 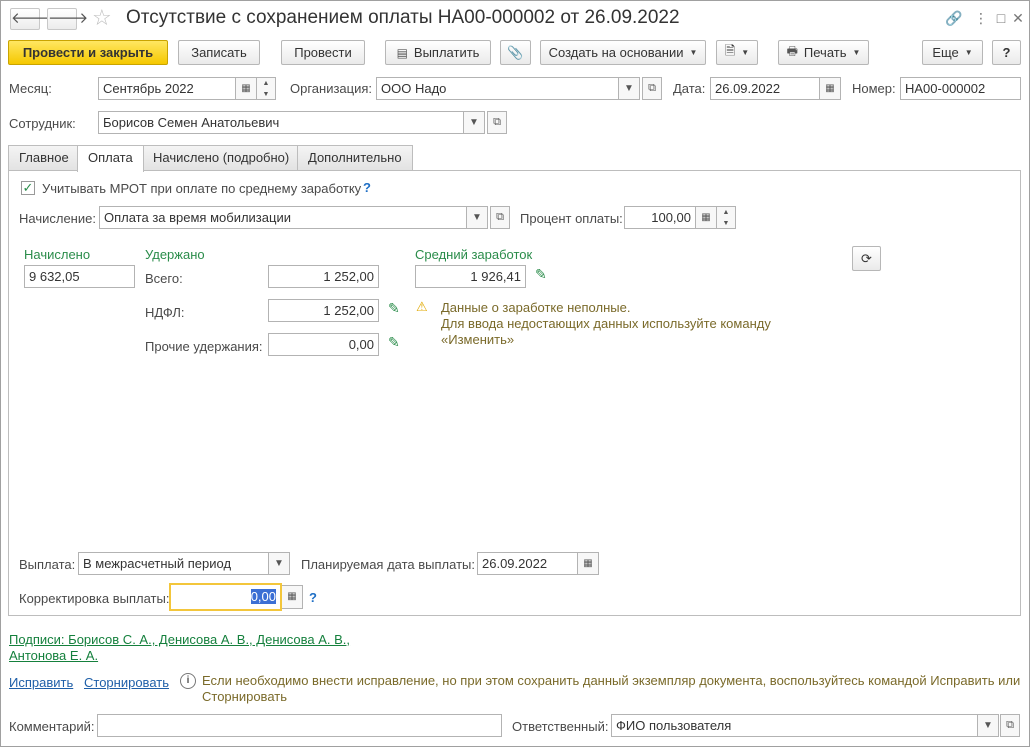 I want to click on date-label: Дата:, so click(x=689, y=88).